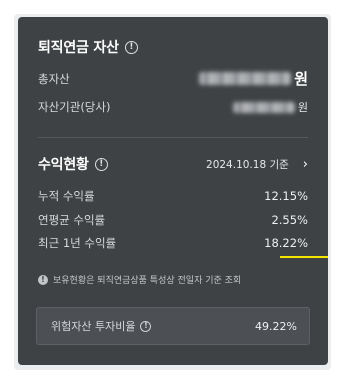 This screenshot has width=346, height=384. What do you see at coordinates (289, 220) in the screenshot?
I see `return-value: 2.55%` at bounding box center [289, 220].